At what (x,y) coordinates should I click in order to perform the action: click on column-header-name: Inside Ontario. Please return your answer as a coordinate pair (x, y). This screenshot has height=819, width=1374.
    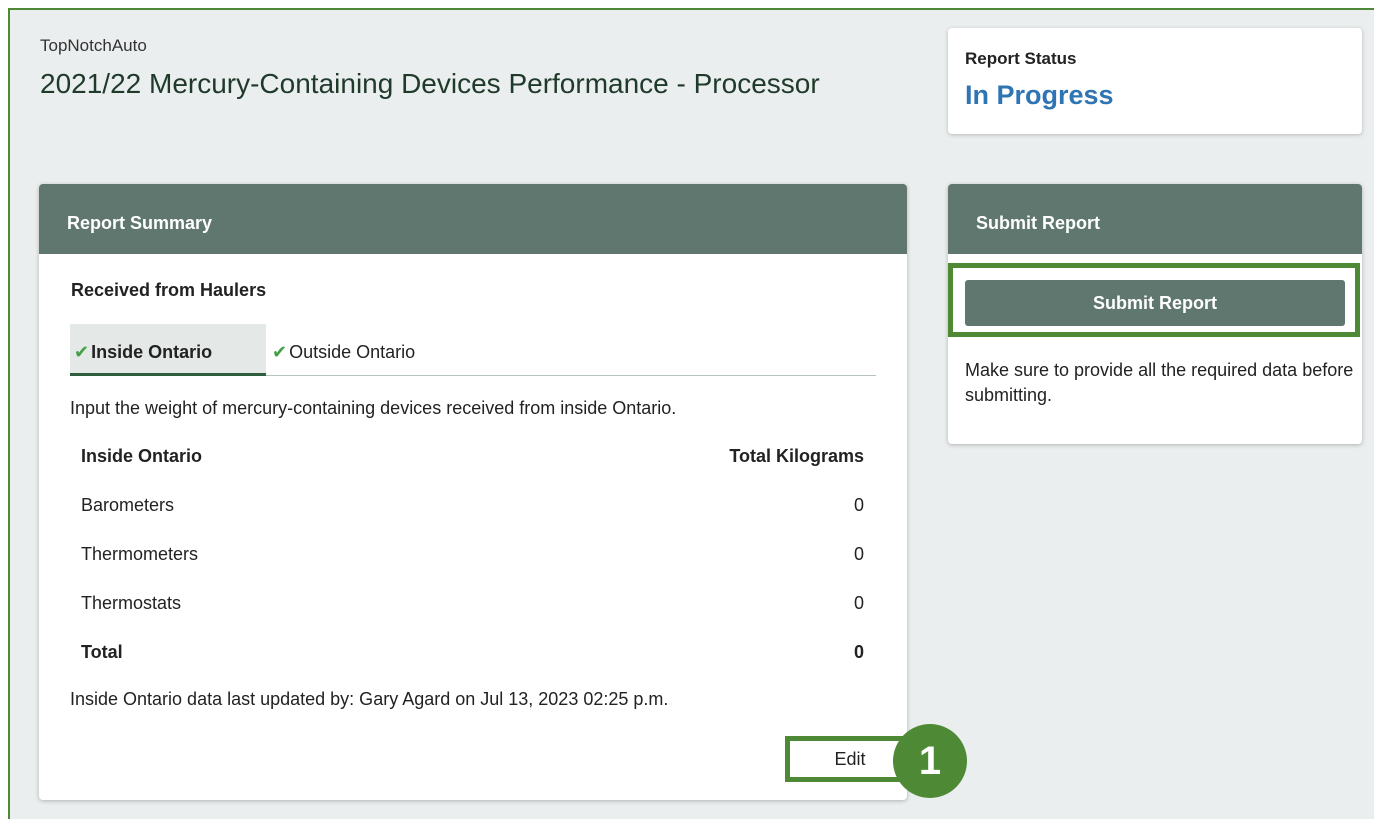
    Looking at the image, I should click on (142, 456).